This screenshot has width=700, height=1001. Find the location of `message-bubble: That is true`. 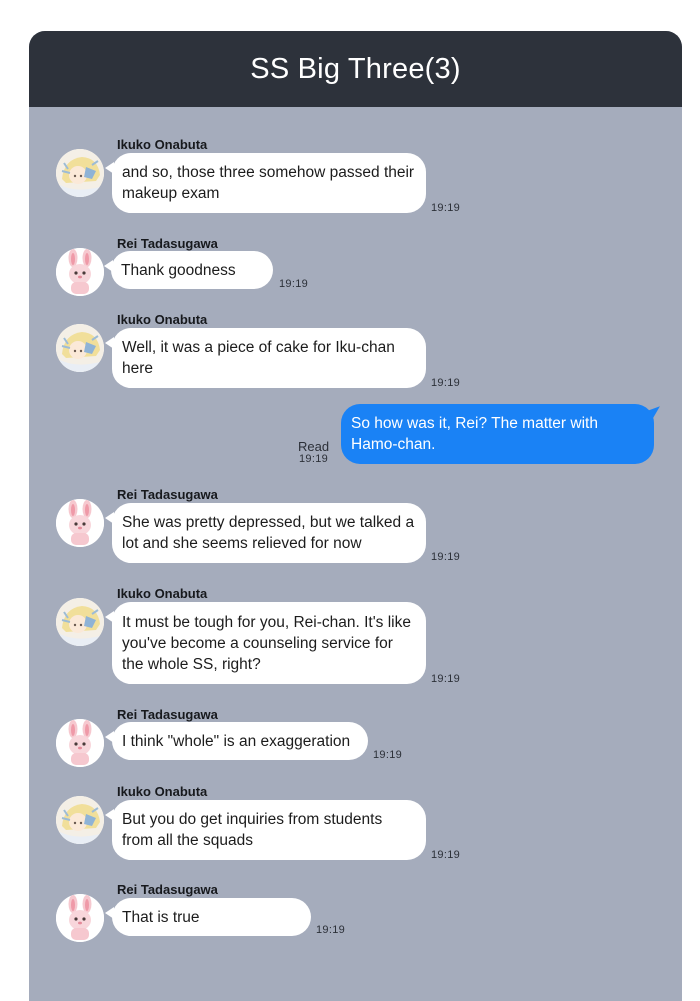

message-bubble: That is true is located at coordinates (208, 917).